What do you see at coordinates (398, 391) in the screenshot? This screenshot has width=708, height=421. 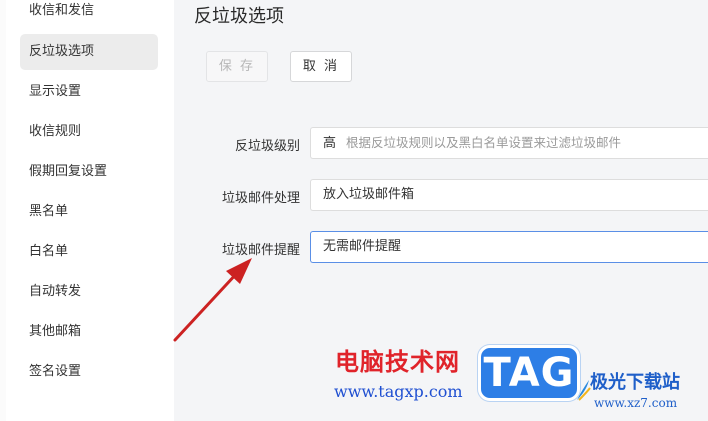 I see `watermark-url: www.tagxp.com` at bounding box center [398, 391].